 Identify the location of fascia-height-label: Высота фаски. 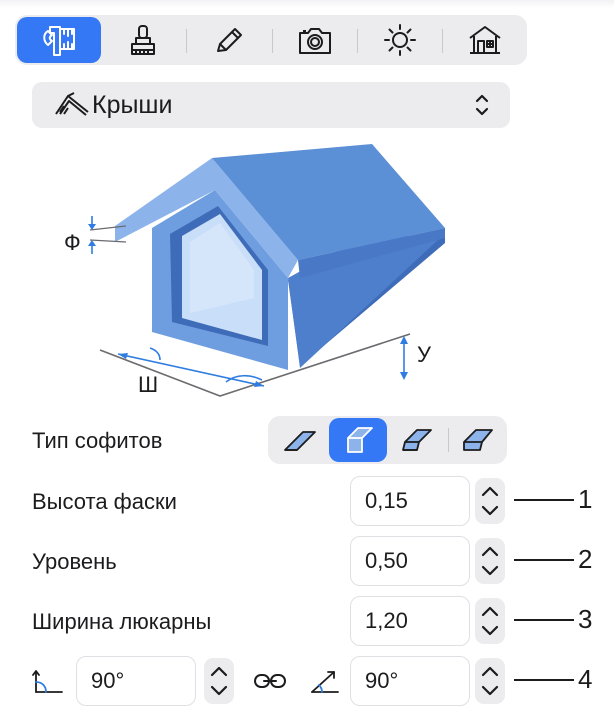
(104, 502).